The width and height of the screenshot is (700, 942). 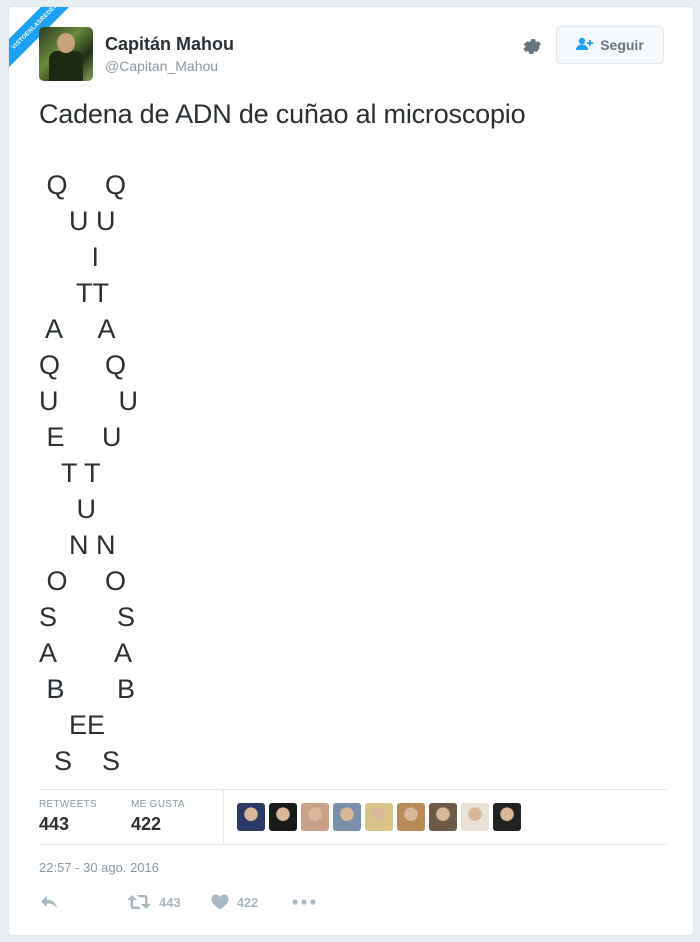 I want to click on liker-avatars, so click(x=379, y=817).